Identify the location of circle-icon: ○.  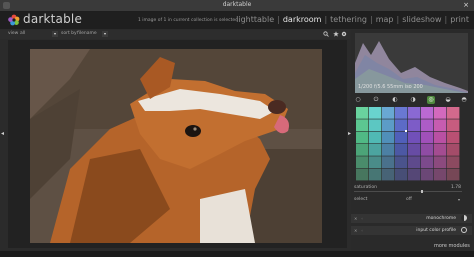
(358, 100).